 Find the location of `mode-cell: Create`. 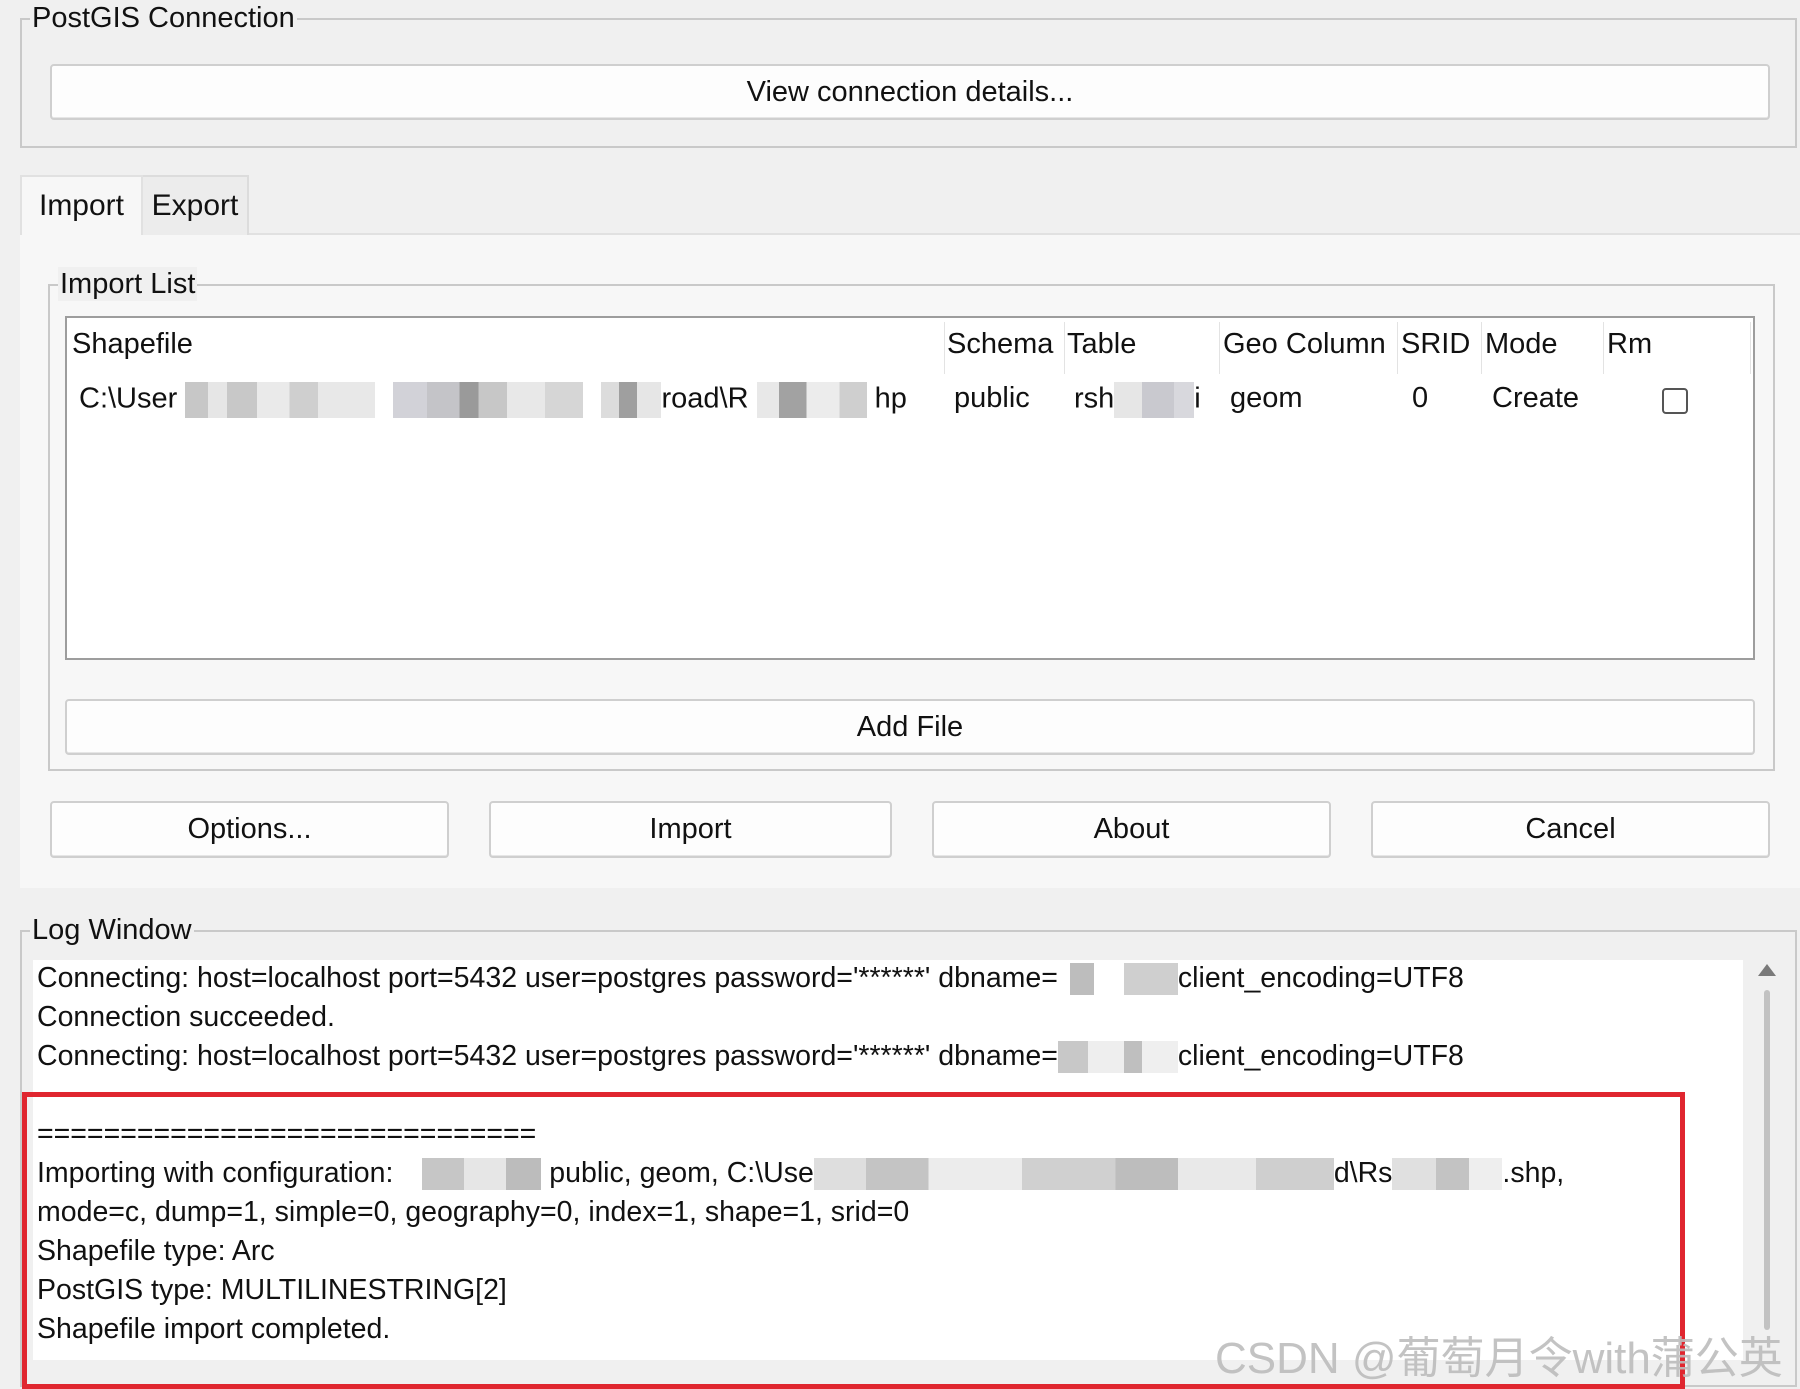

mode-cell: Create is located at coordinates (1536, 398).